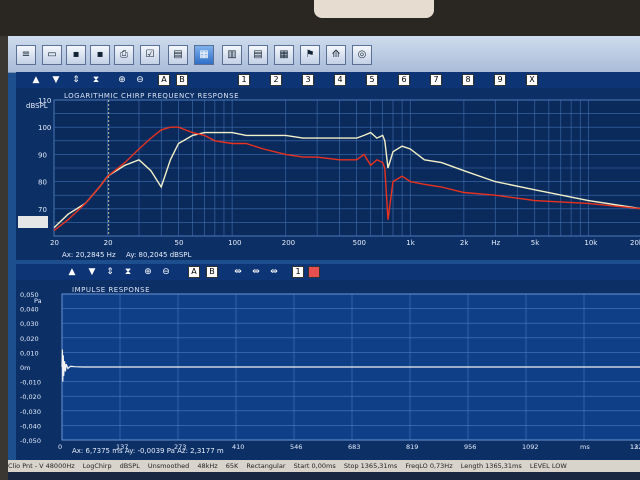  What do you see at coordinates (314, 272) in the screenshot?
I see `overlay-color-button` at bounding box center [314, 272].